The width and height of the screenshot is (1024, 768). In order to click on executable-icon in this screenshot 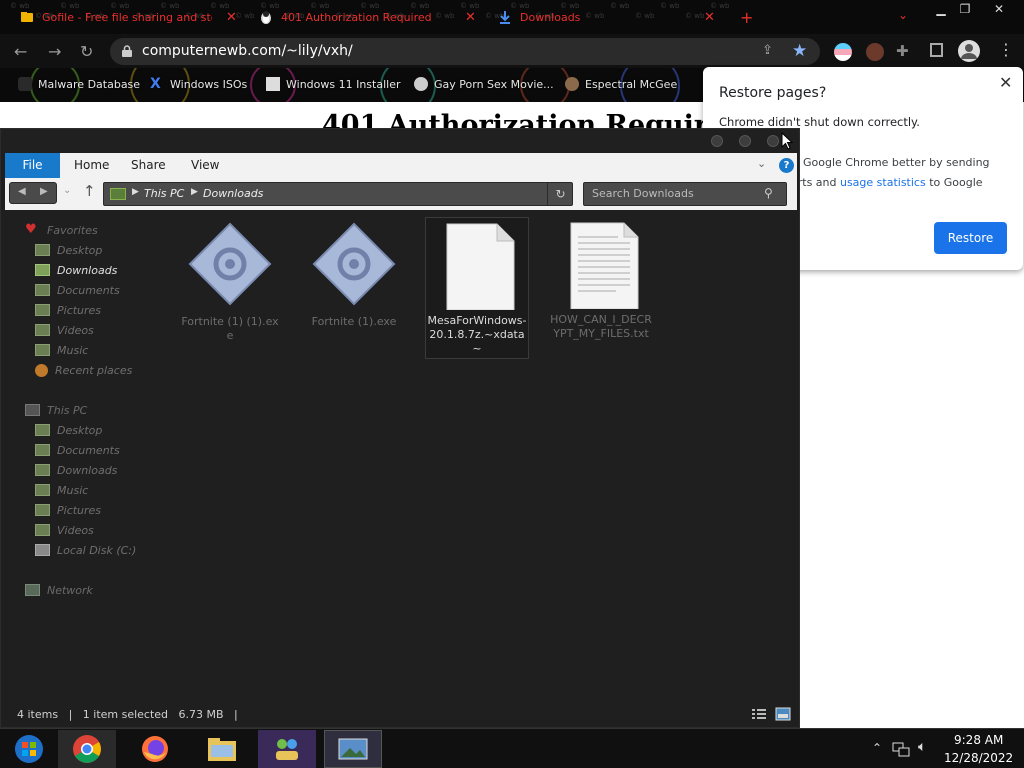, I will do `click(354, 264)`.